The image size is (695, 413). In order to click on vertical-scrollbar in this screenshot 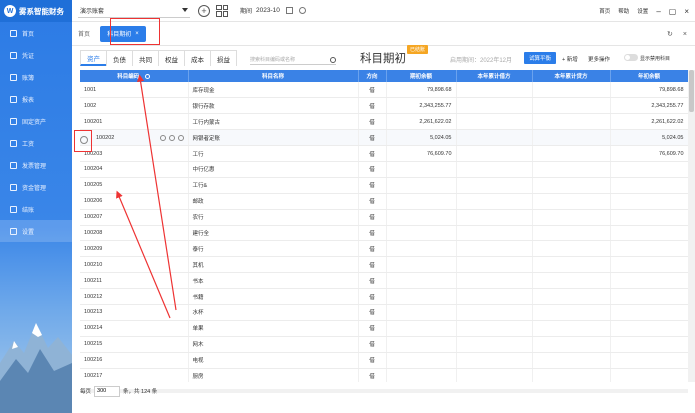, I will do `click(691, 226)`.